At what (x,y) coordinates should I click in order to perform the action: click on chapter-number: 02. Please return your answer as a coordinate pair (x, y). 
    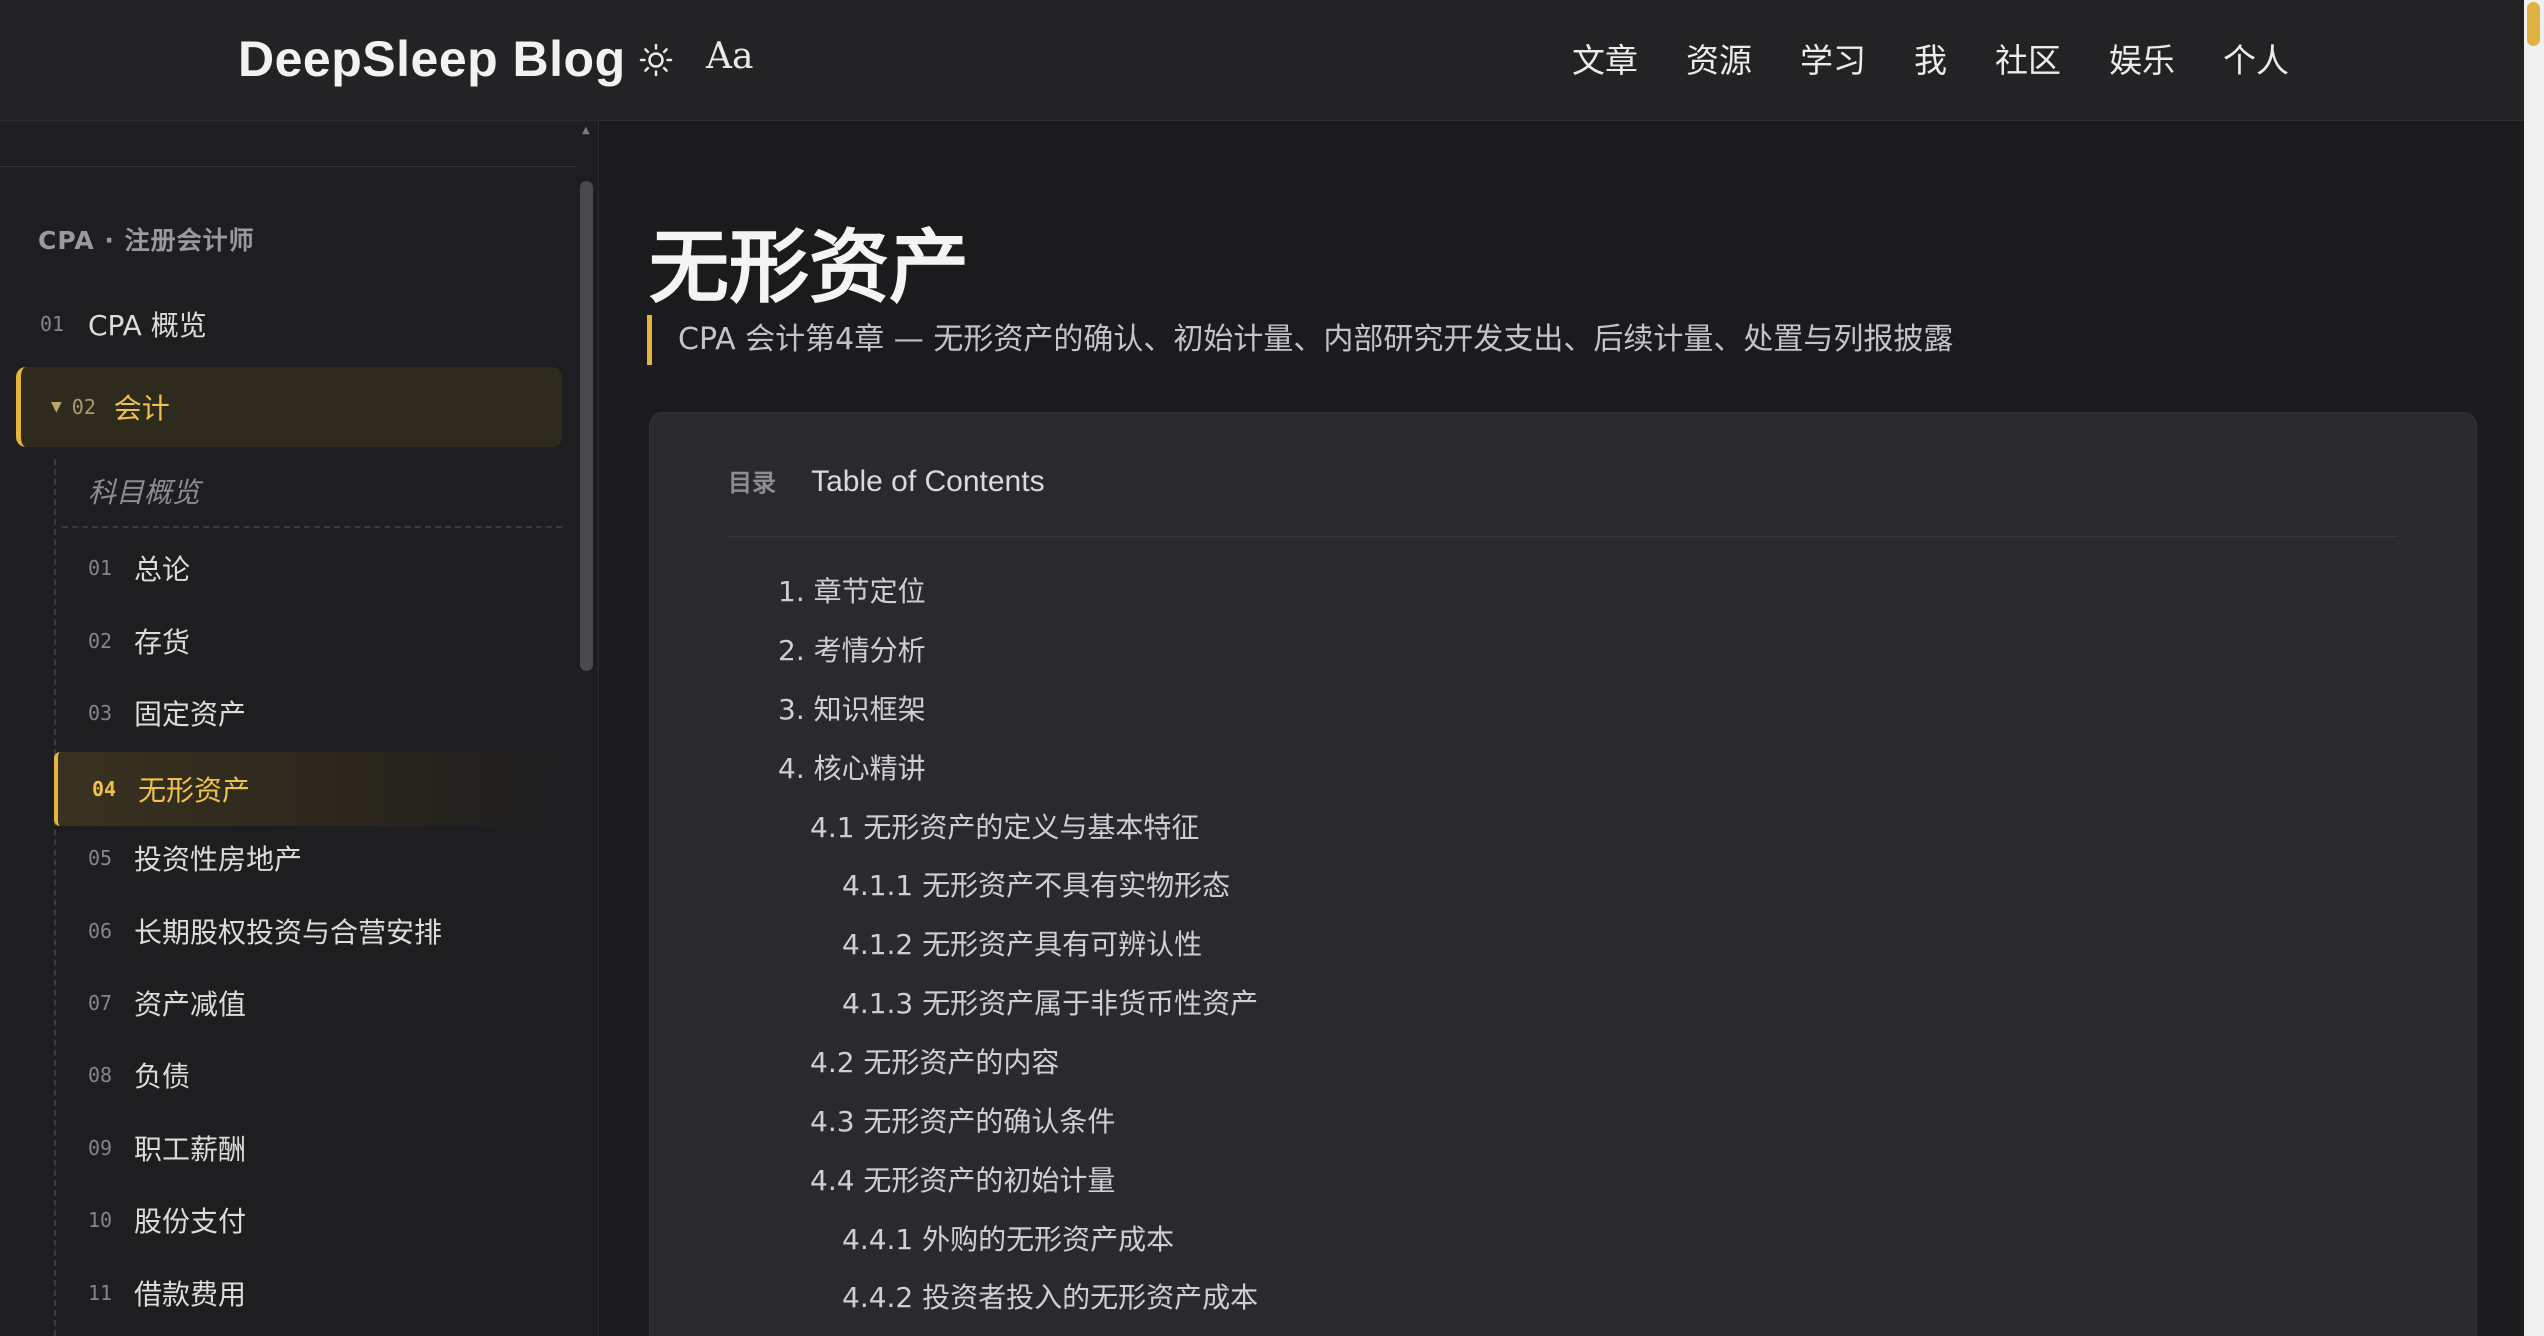
    Looking at the image, I should click on (100, 641).